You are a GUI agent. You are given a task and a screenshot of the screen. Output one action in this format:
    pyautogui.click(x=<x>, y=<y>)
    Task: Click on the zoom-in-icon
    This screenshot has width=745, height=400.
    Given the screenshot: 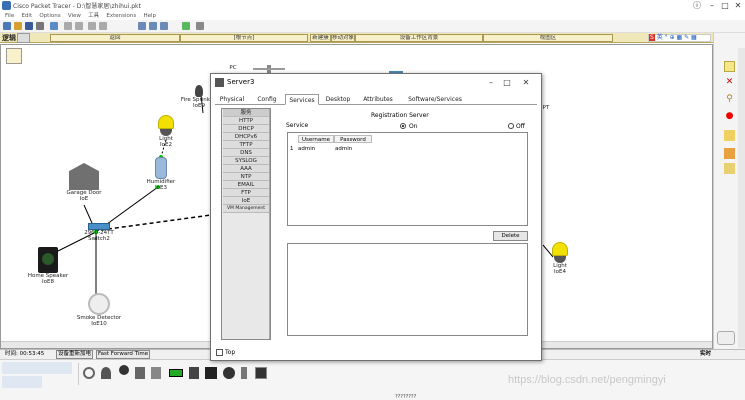 What is the action you would take?
    pyautogui.click(x=142, y=26)
    